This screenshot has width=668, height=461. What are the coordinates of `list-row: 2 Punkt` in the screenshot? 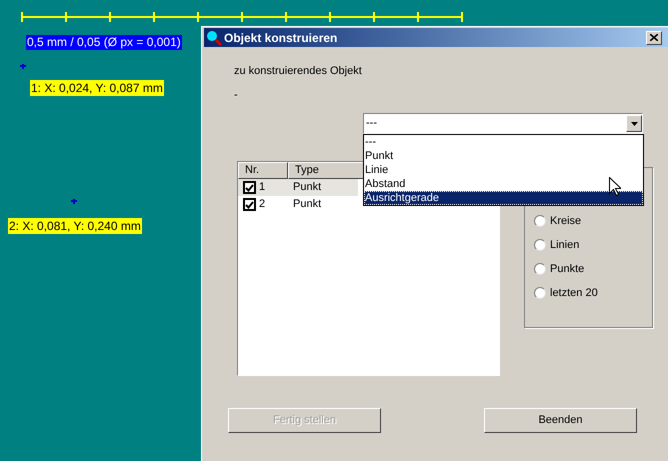 It's located at (298, 204).